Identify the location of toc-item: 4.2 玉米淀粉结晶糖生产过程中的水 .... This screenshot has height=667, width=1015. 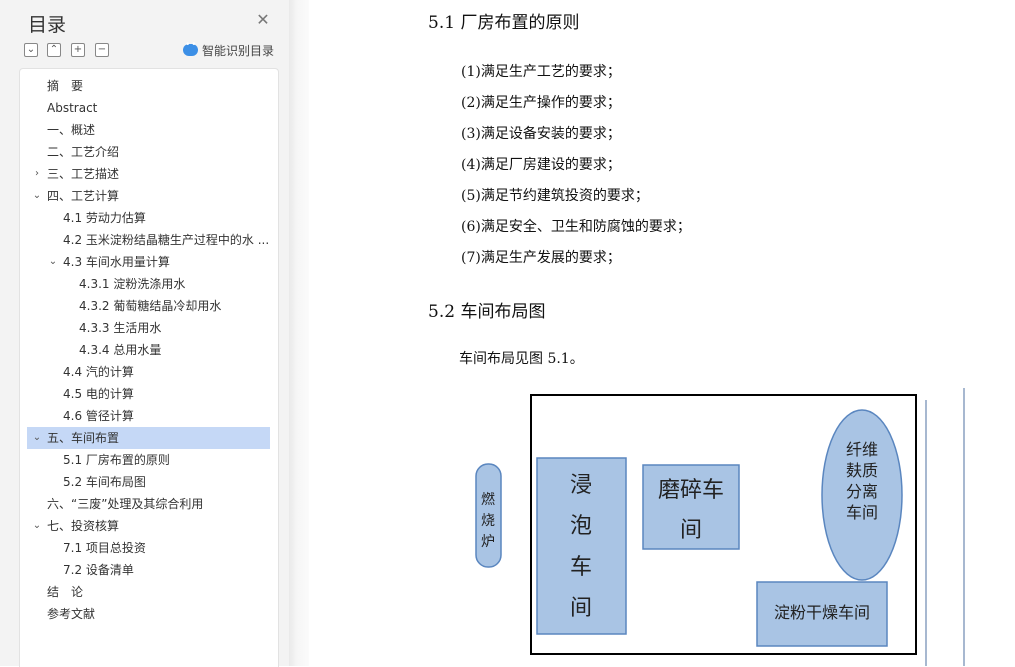
(148, 240).